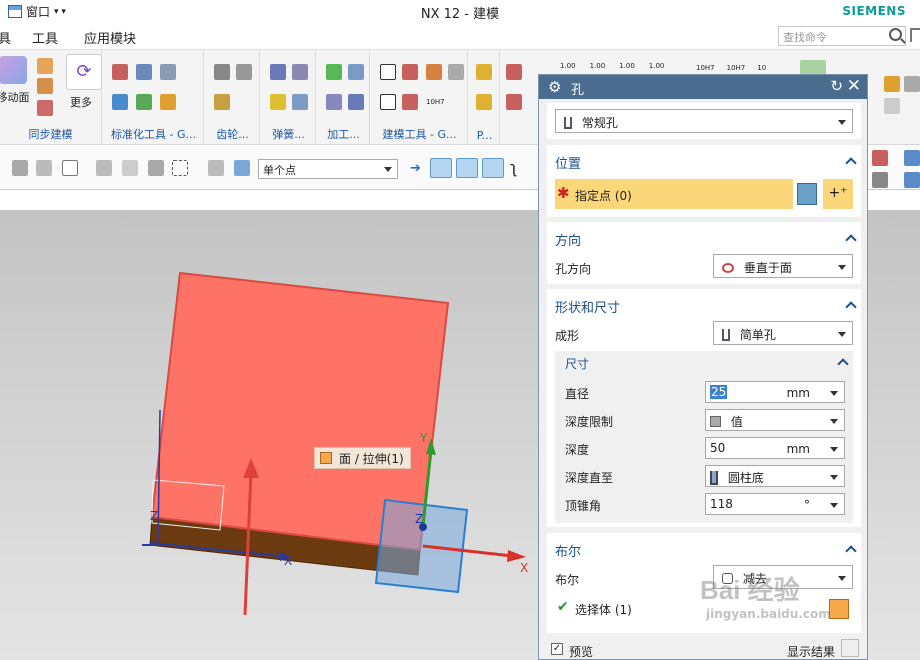 This screenshot has width=920, height=660. What do you see at coordinates (850, 648) in the screenshot?
I see `magnifier-icon` at bounding box center [850, 648].